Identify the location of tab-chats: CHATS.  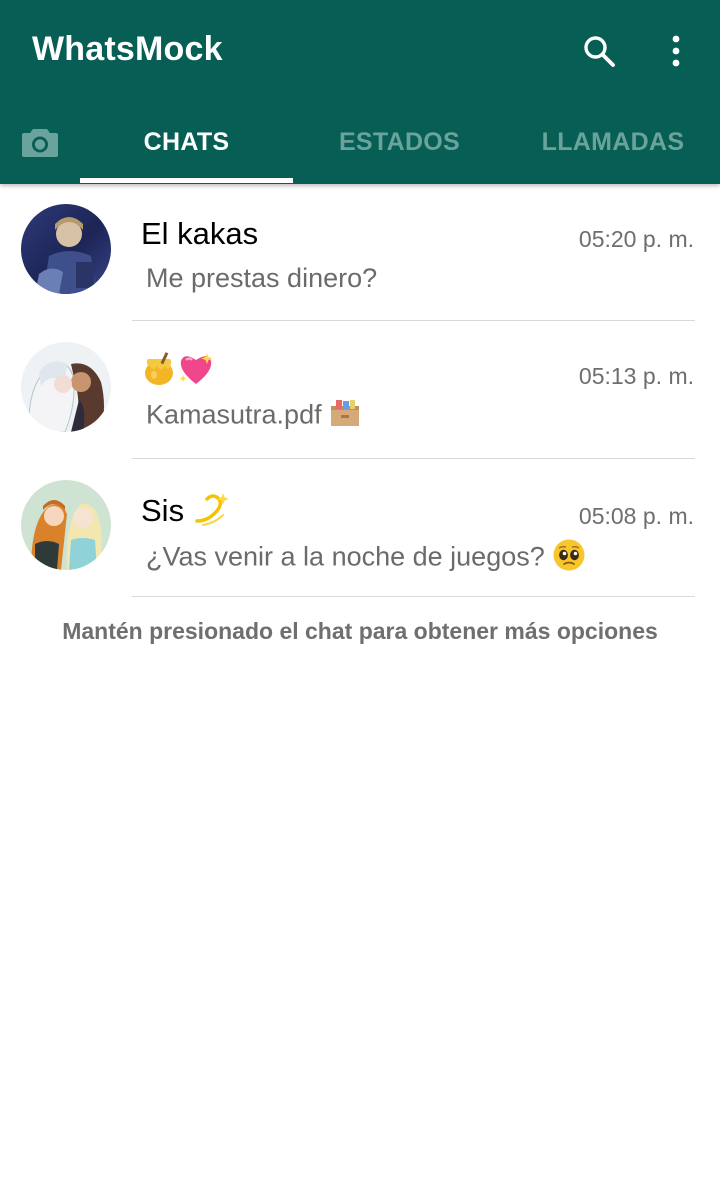
(186, 142).